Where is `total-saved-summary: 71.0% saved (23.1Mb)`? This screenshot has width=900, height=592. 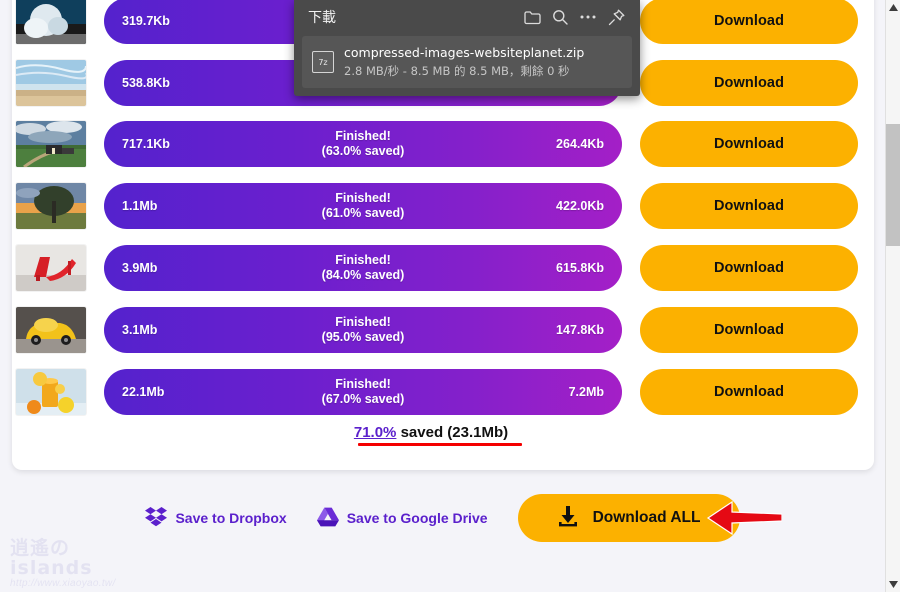 total-saved-summary: 71.0% saved (23.1Mb) is located at coordinates (431, 432).